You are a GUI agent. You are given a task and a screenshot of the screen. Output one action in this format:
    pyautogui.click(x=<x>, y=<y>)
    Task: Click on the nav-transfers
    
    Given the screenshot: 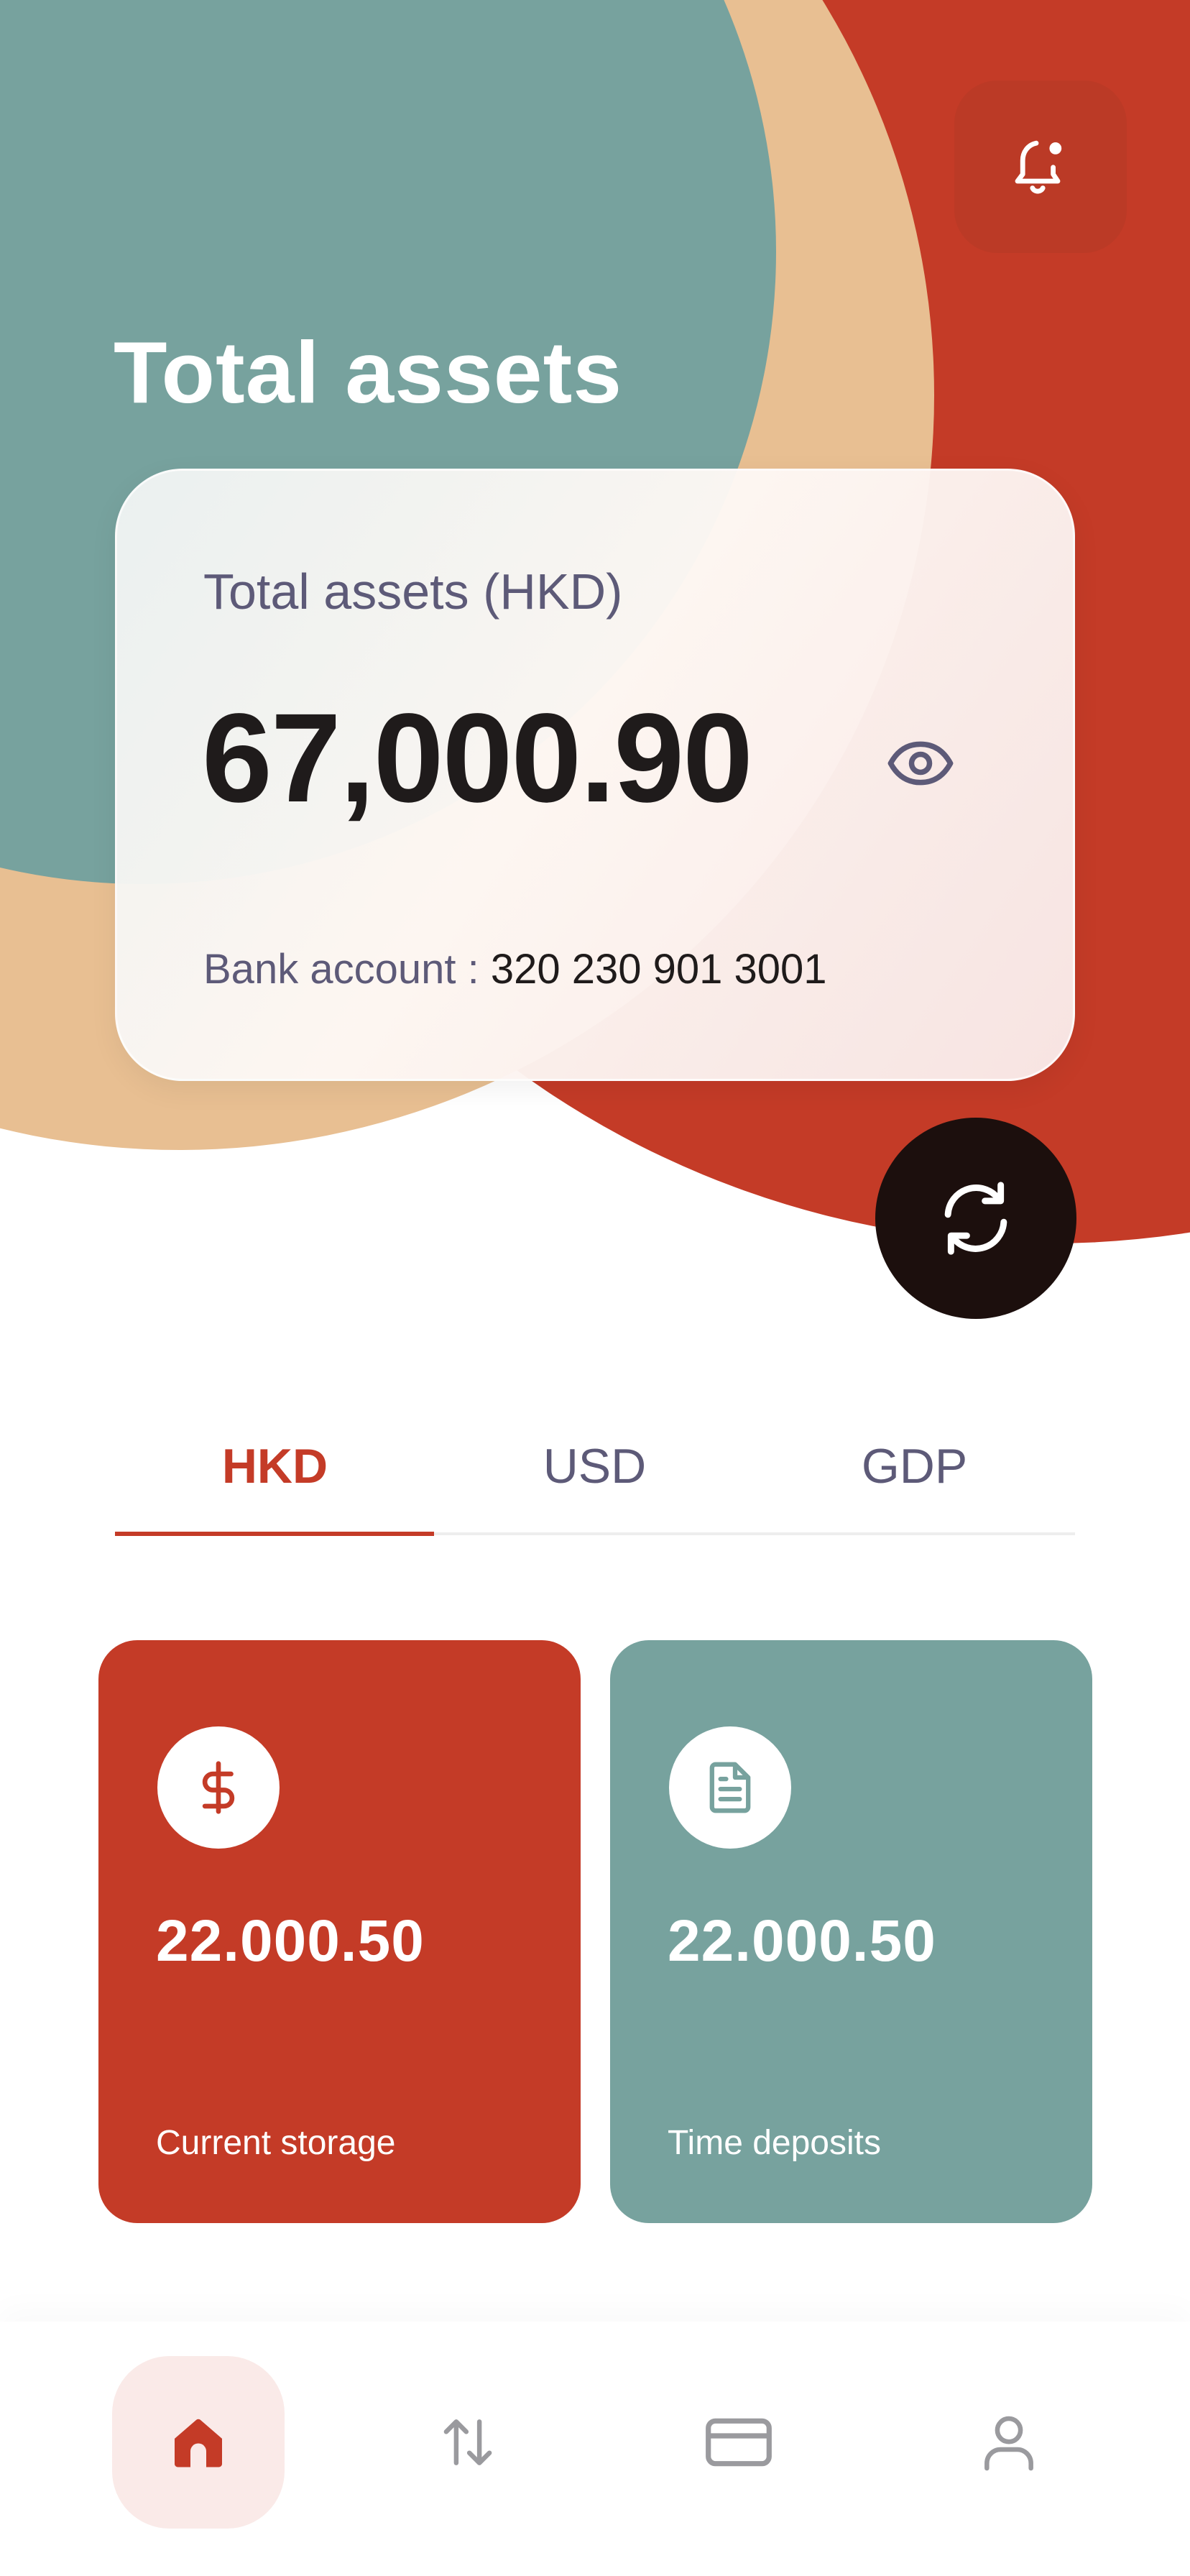 What is the action you would take?
    pyautogui.click(x=468, y=2442)
    